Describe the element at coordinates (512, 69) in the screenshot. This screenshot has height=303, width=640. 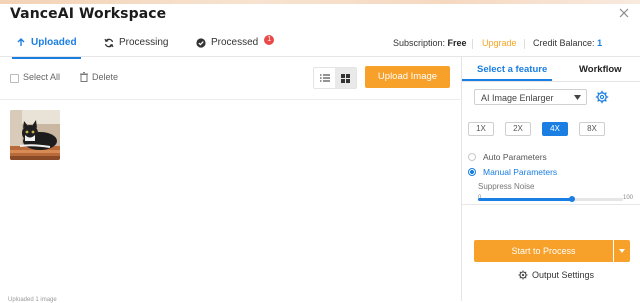
I see `tab-select-feature: Select a feature` at that location.